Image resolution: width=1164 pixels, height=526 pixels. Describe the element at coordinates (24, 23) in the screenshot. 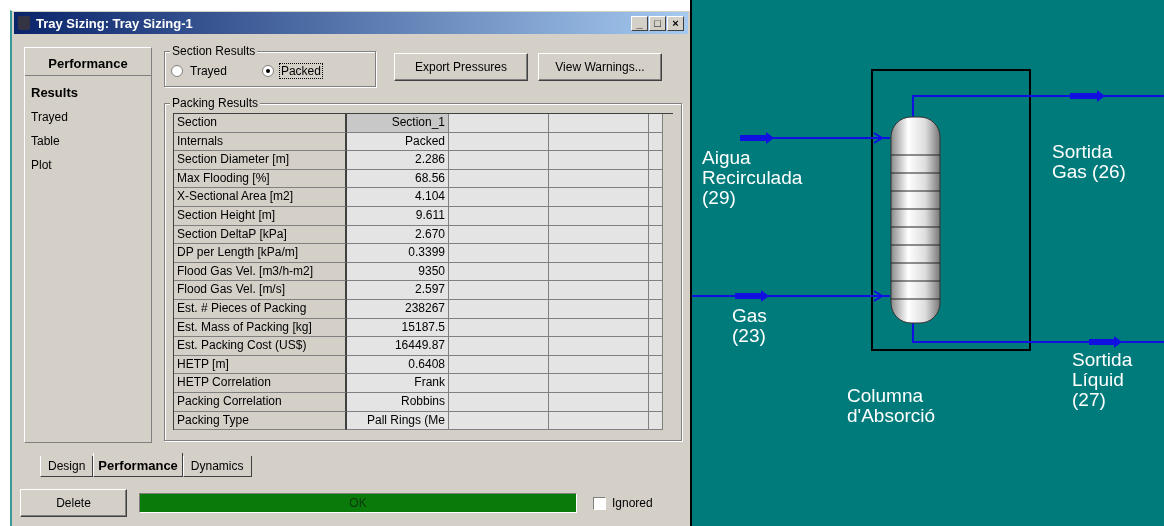

I see `app-icon` at that location.